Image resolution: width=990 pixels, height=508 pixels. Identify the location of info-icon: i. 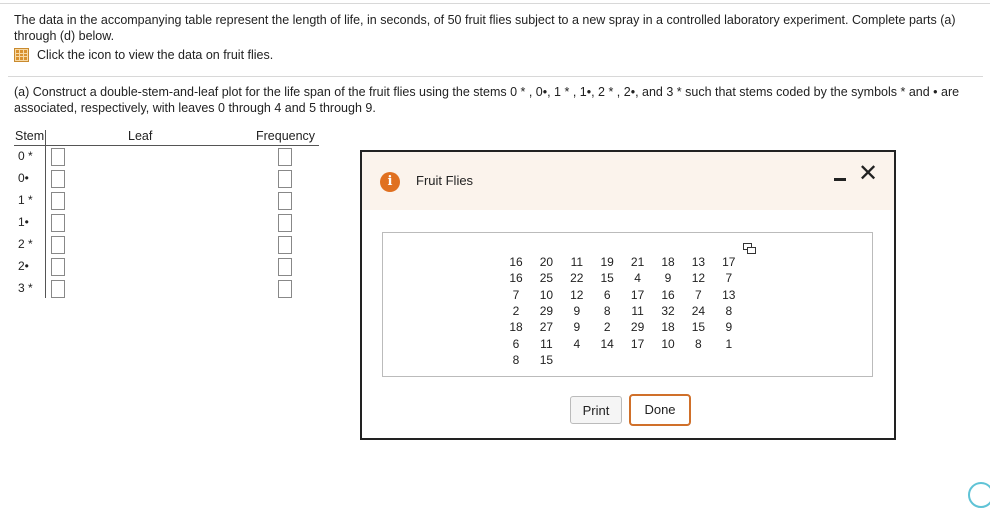
(390, 182).